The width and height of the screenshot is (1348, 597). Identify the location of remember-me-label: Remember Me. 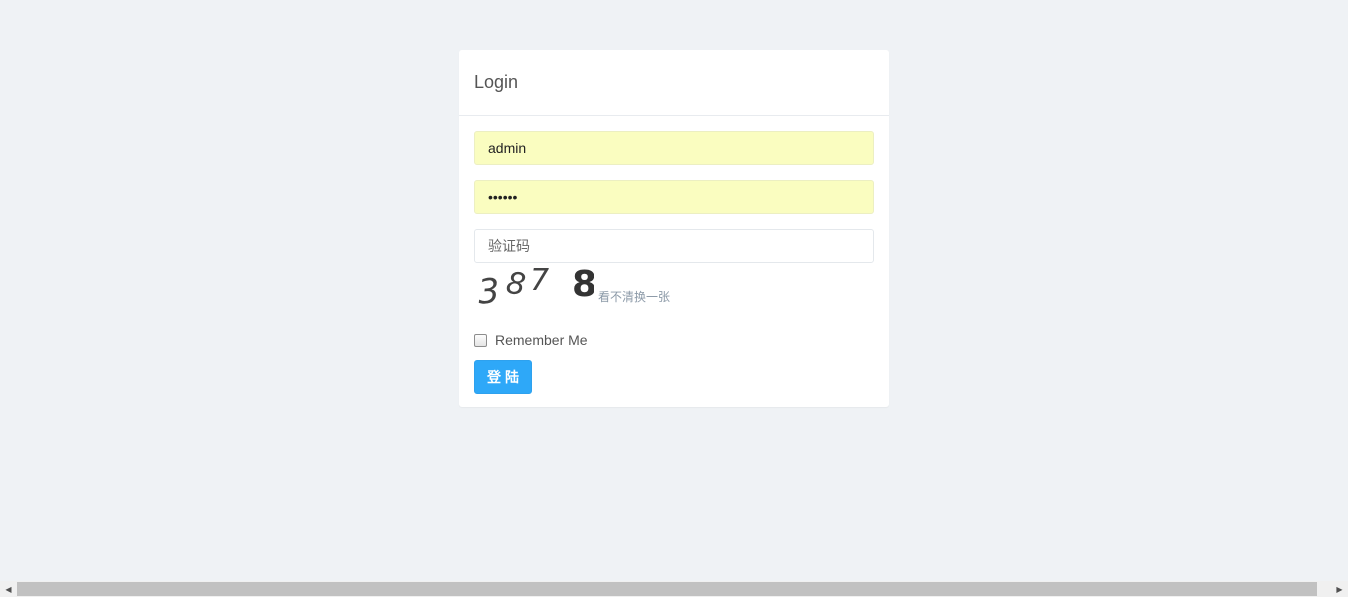
(541, 340).